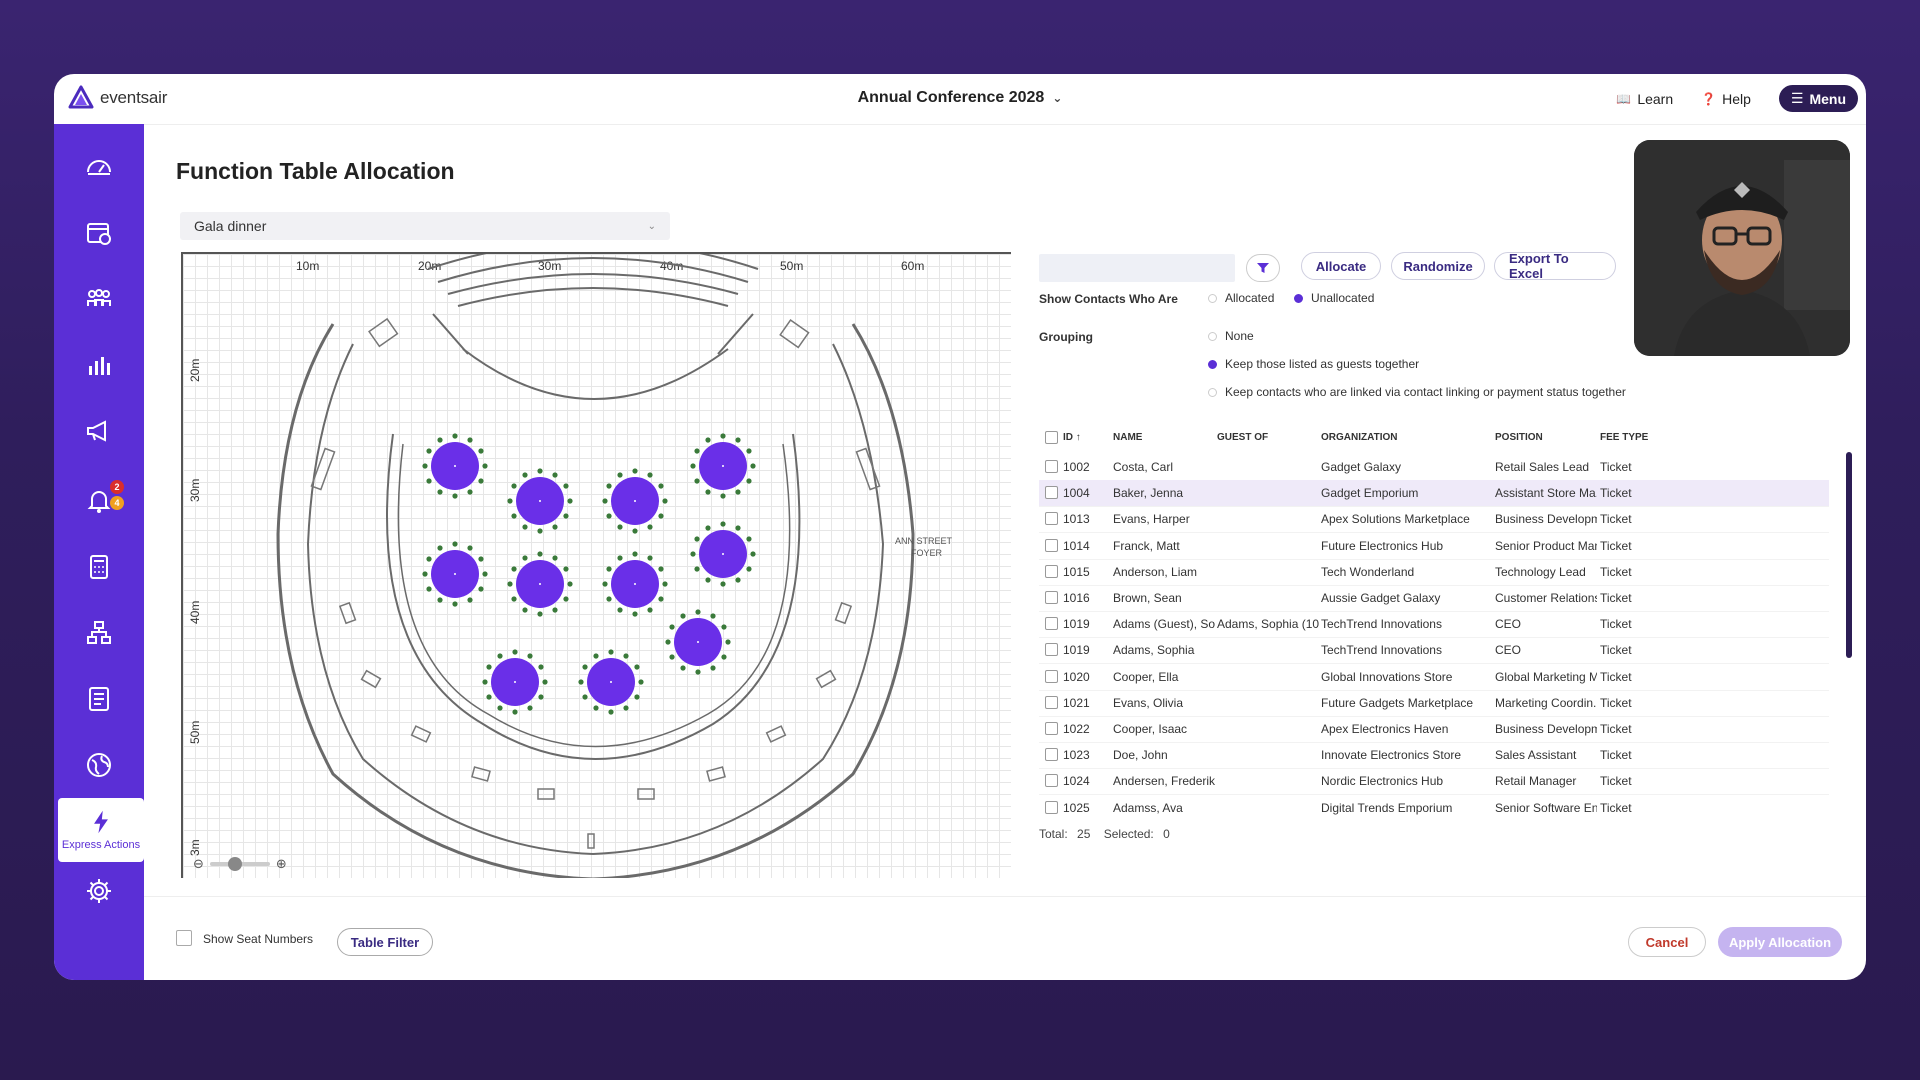  I want to click on help-link: ❓ Help, so click(1726, 99).